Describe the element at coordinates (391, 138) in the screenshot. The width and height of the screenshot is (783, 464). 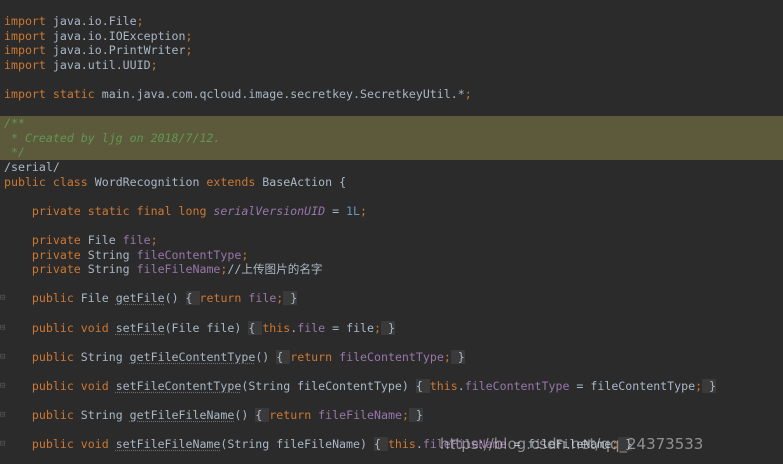
I see `doc-comment-body: * Created by ljg on 2018/7/12.` at that location.